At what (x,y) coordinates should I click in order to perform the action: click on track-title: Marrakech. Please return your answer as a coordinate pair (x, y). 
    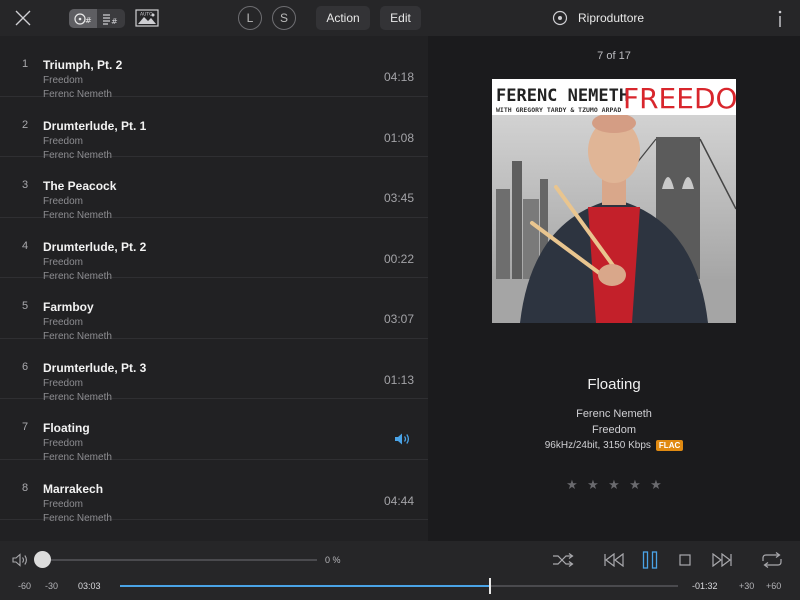
    Looking at the image, I should click on (73, 488).